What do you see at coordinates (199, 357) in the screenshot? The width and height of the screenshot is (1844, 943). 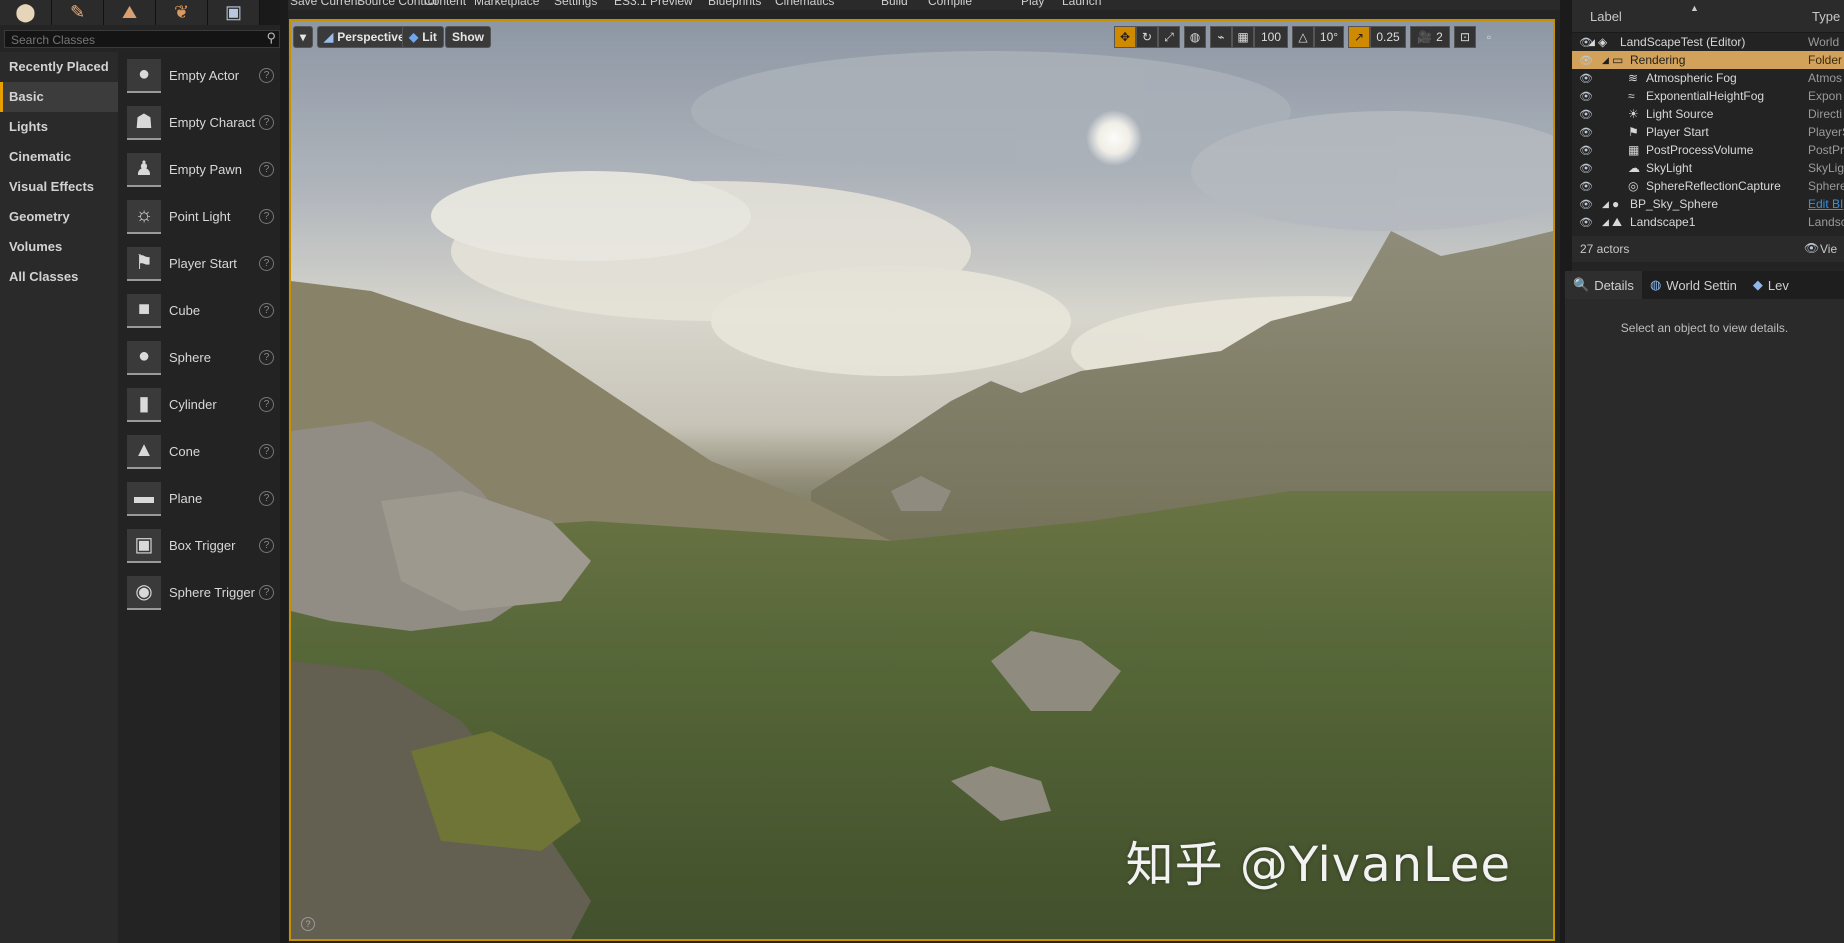 I see `actor-item: ● Sphere?` at bounding box center [199, 357].